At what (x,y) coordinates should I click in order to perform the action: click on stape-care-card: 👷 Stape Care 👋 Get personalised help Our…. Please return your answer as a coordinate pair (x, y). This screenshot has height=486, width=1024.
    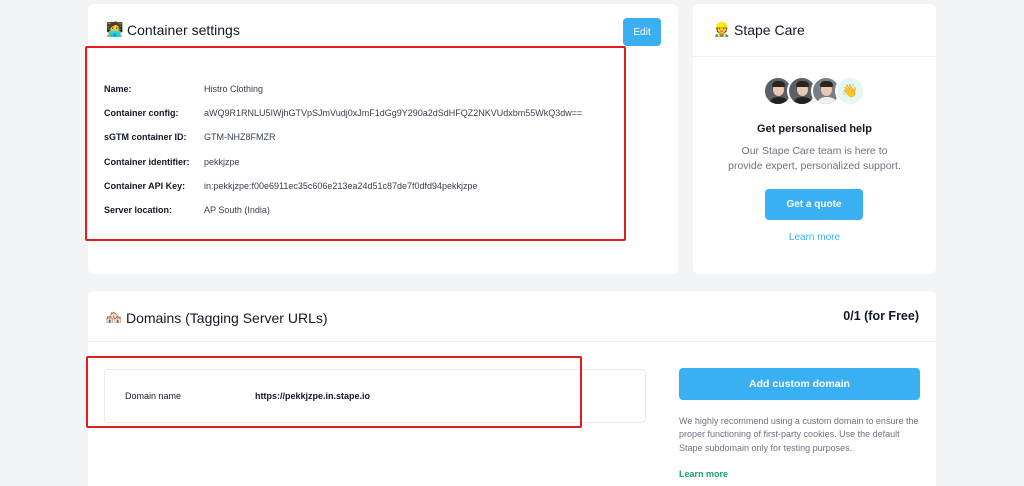
    Looking at the image, I should click on (814, 139).